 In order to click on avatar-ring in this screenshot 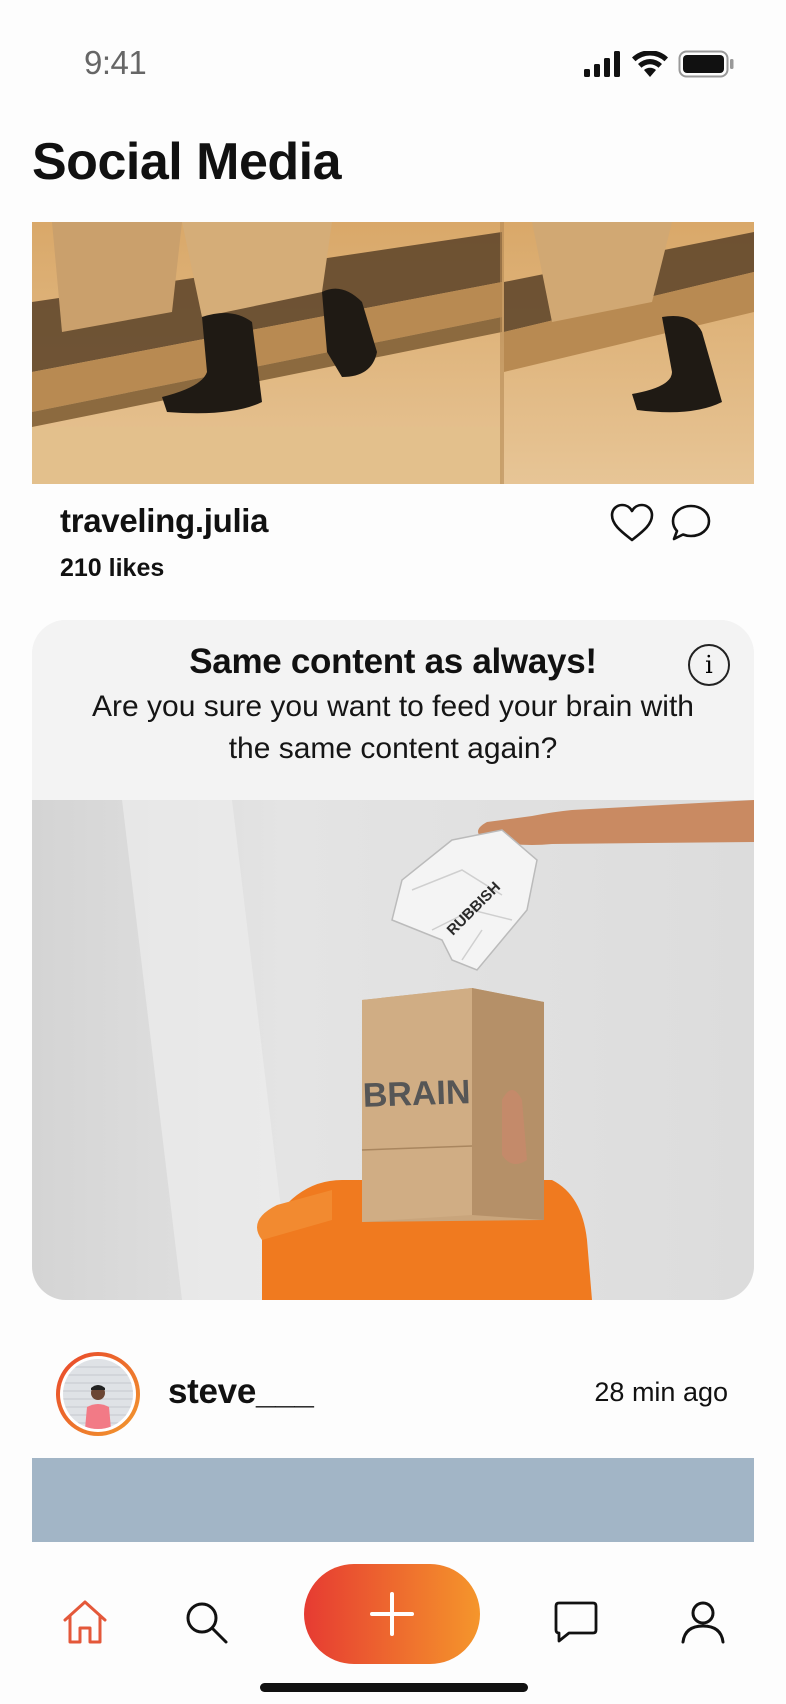, I will do `click(98, 1394)`.